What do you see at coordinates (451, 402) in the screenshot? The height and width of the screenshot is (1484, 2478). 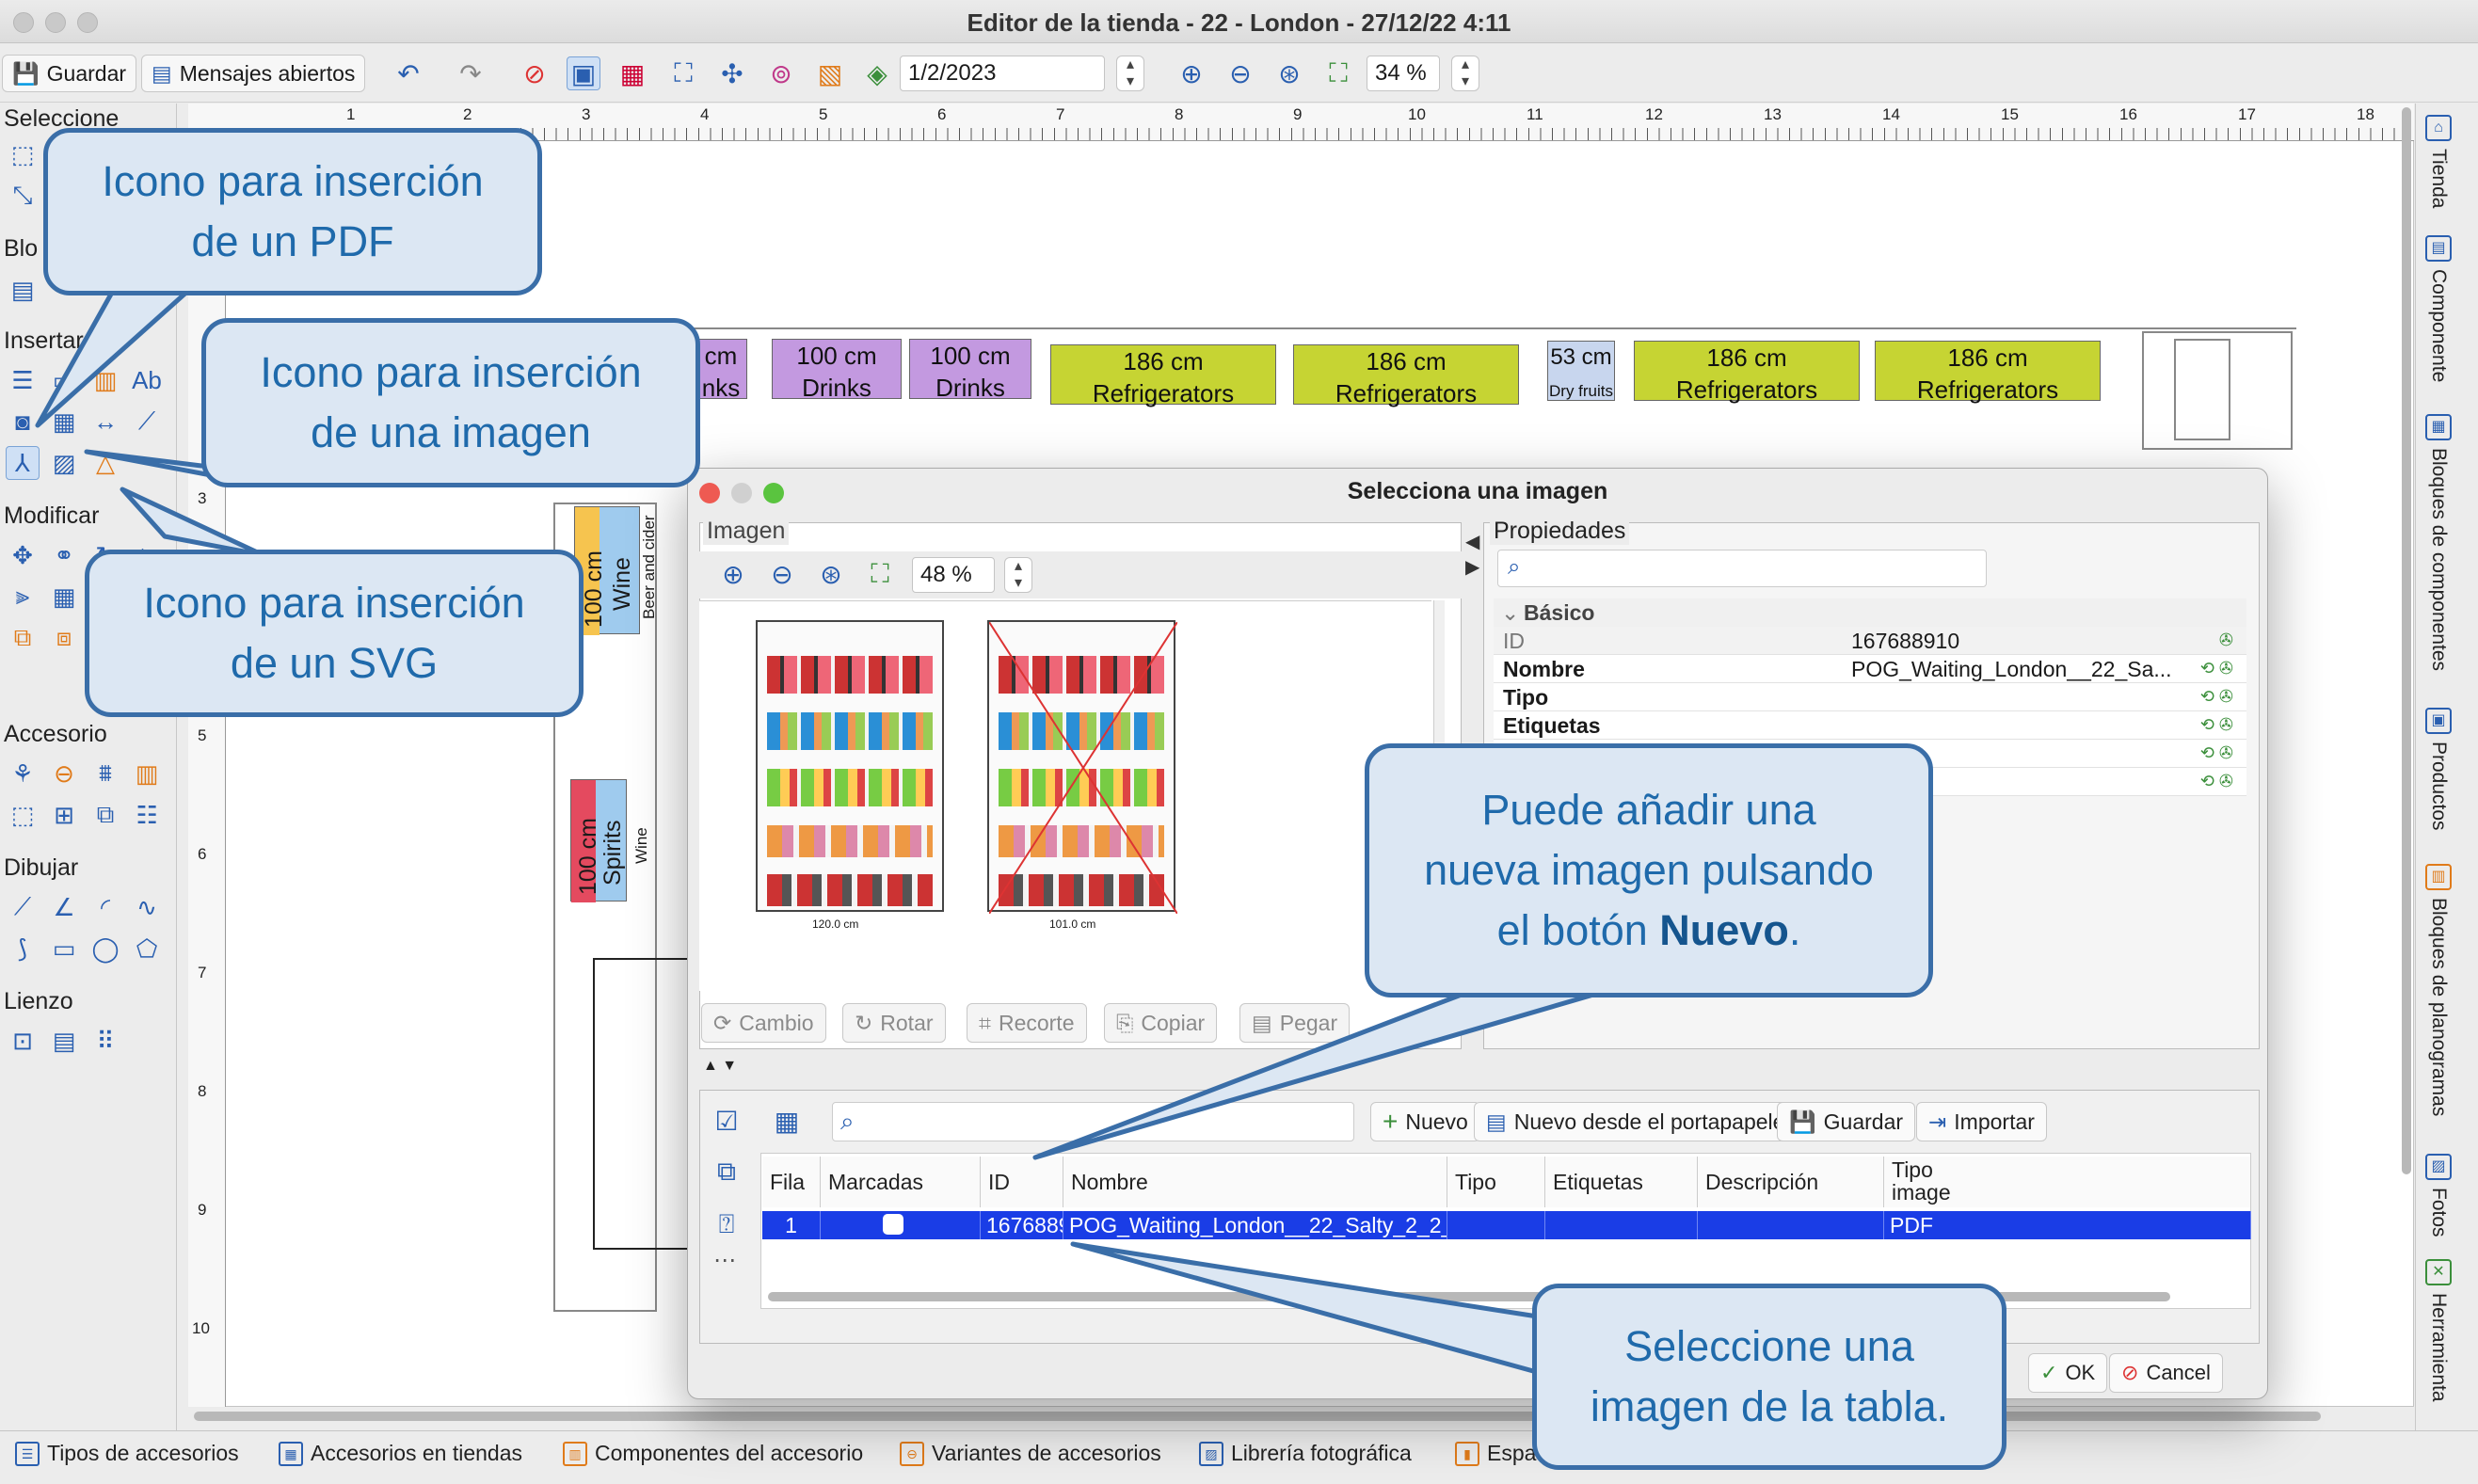 I see `callout-image-icon: Icono para inserción de una imagen` at bounding box center [451, 402].